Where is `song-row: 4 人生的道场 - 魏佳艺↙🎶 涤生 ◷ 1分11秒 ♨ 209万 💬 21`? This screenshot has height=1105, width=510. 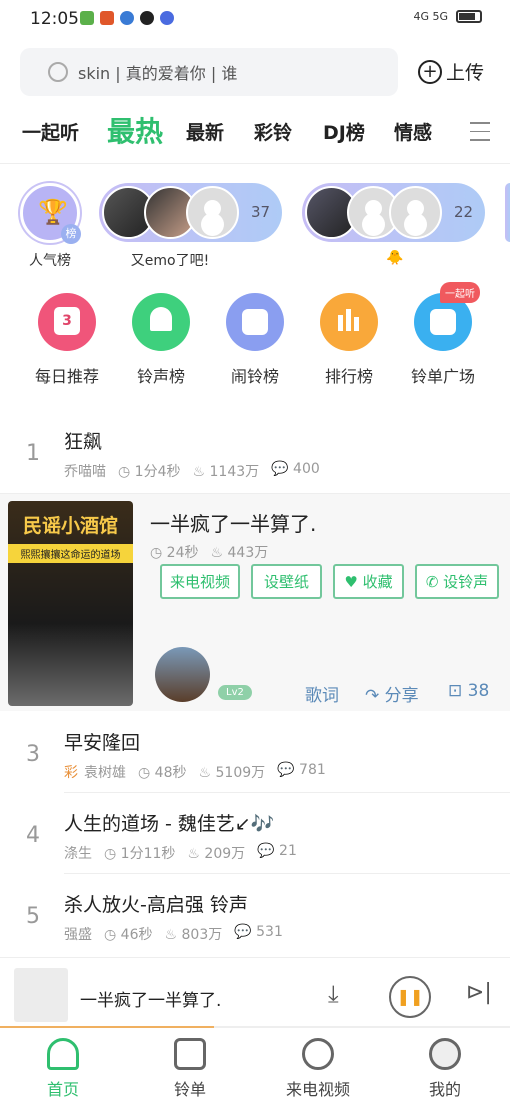
song-row: 4 人生的道场 - 魏佳艺↙🎶 涤生 ◷ 1分11秒 ♨ 209万 💬 21 is located at coordinates (255, 833).